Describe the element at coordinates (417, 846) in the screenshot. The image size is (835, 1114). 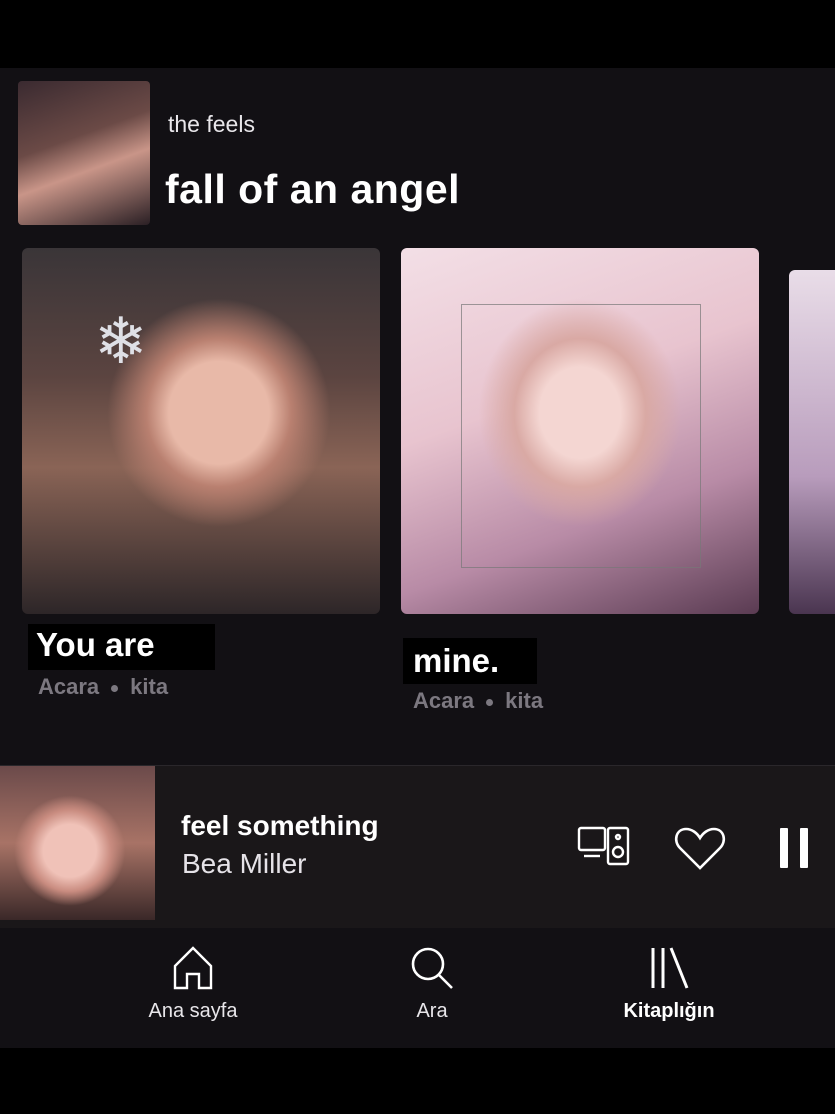
I see `now-playing-bar: feel something Bea Miller` at that location.